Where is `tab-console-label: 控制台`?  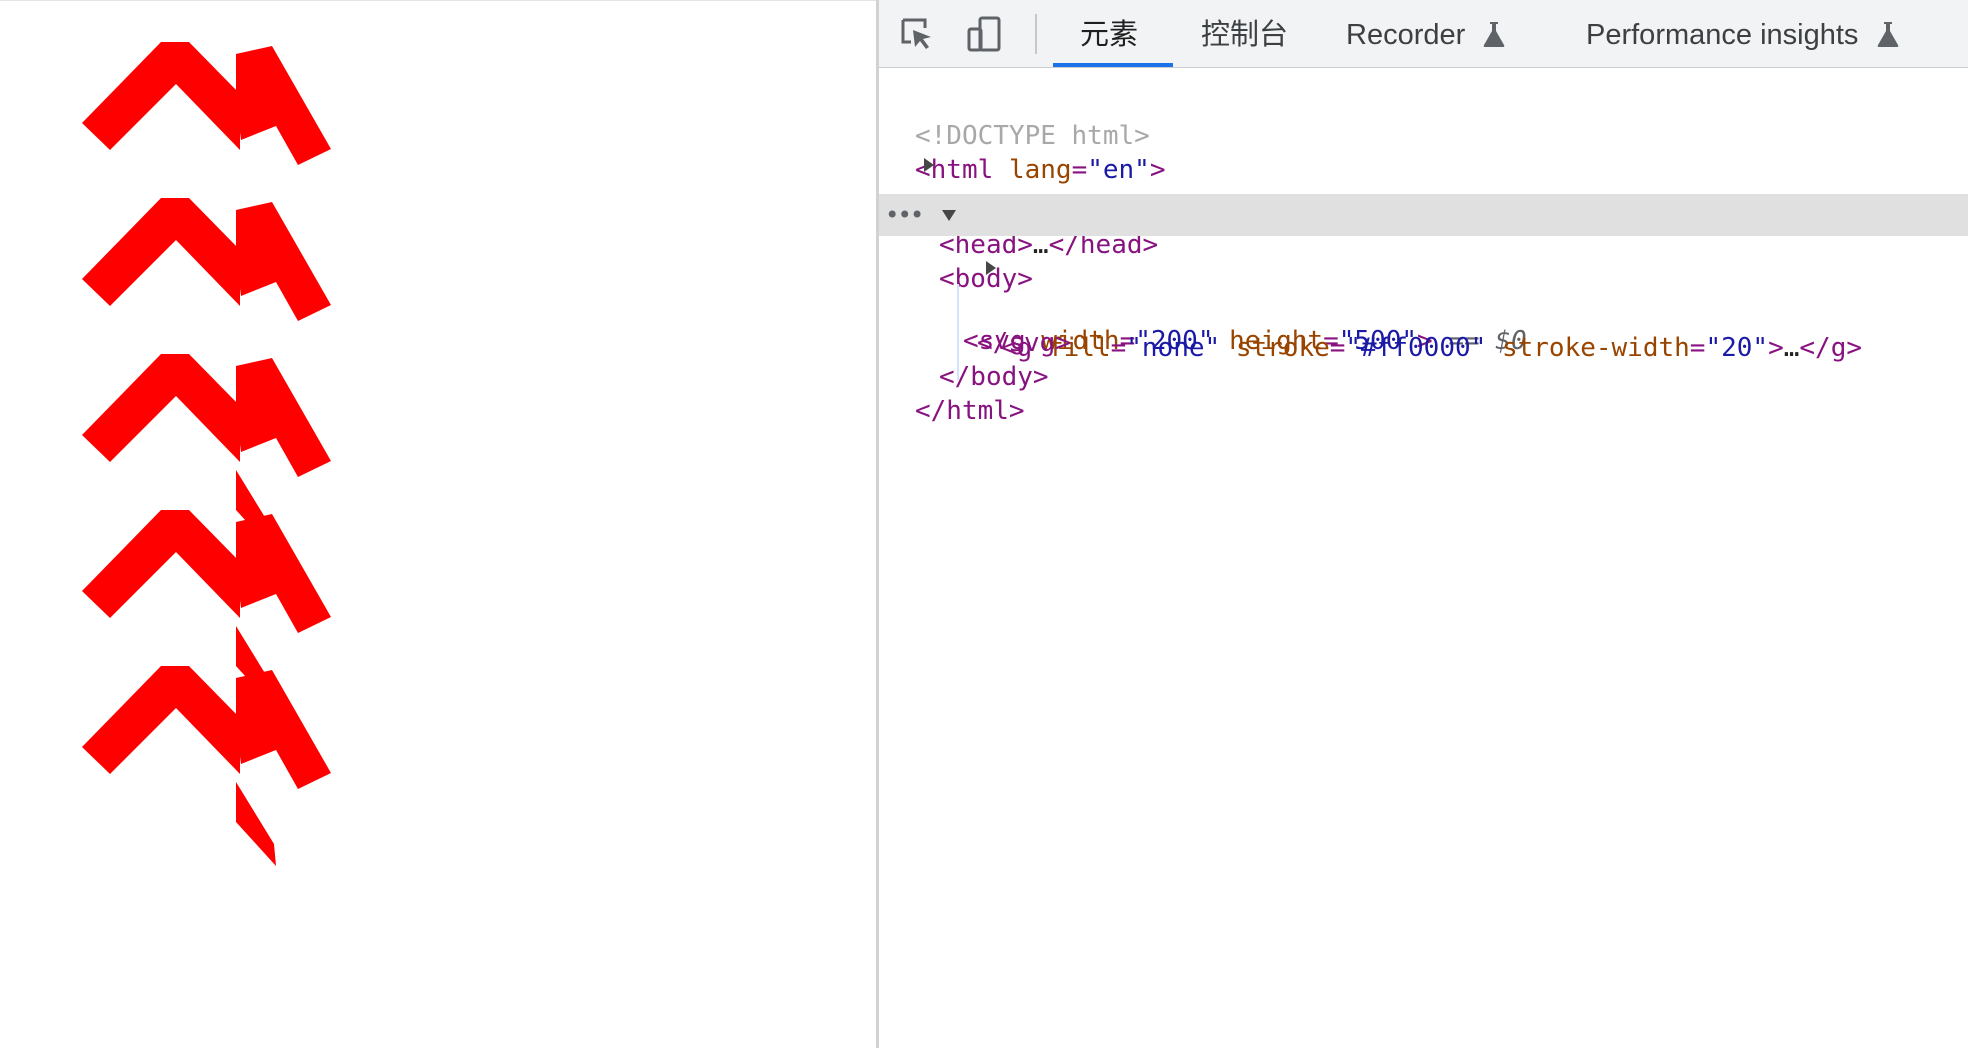
tab-console-label: 控制台 is located at coordinates (1245, 35).